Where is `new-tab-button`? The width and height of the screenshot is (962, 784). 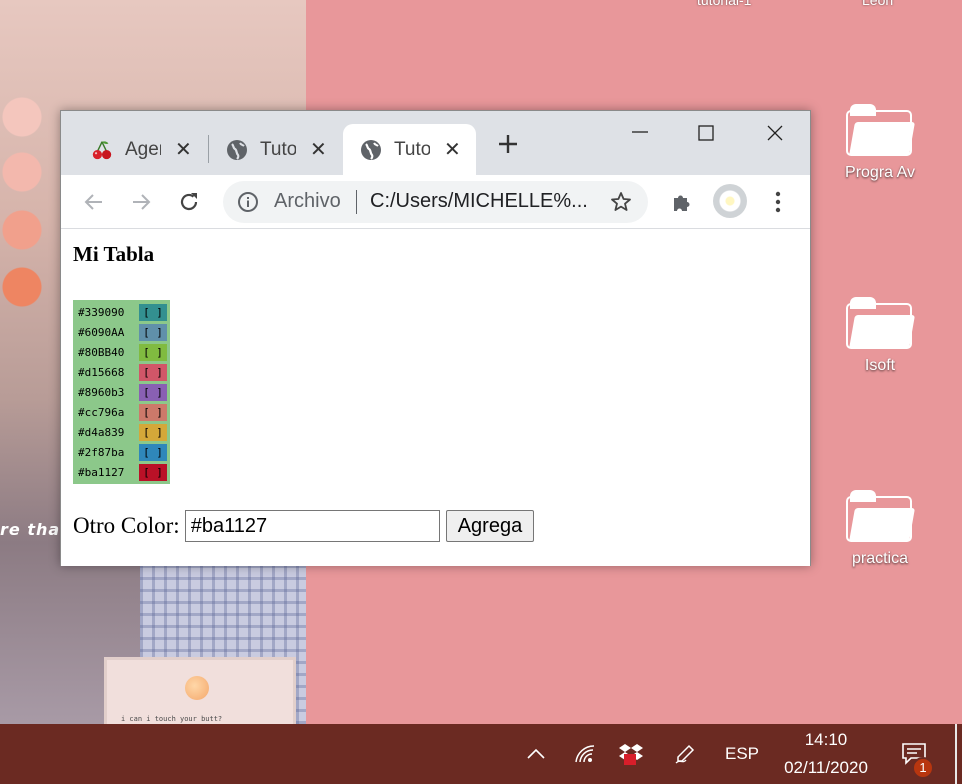 new-tab-button is located at coordinates (508, 146).